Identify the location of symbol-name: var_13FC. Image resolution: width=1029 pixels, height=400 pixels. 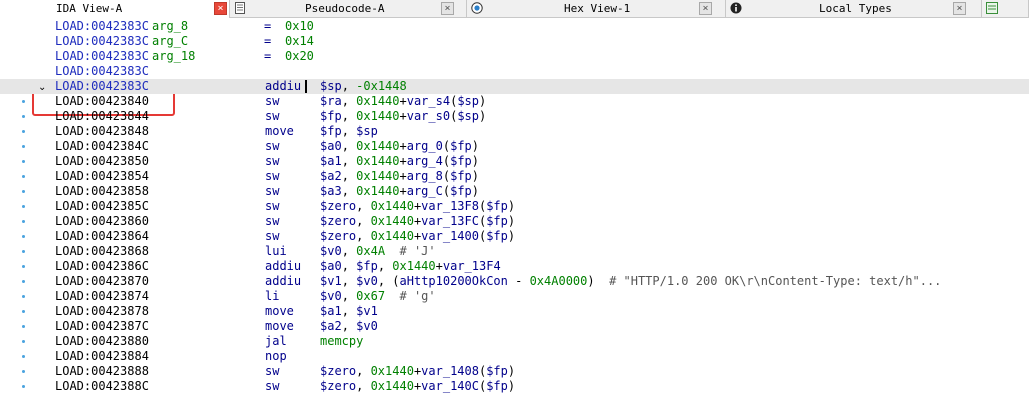
(450, 221).